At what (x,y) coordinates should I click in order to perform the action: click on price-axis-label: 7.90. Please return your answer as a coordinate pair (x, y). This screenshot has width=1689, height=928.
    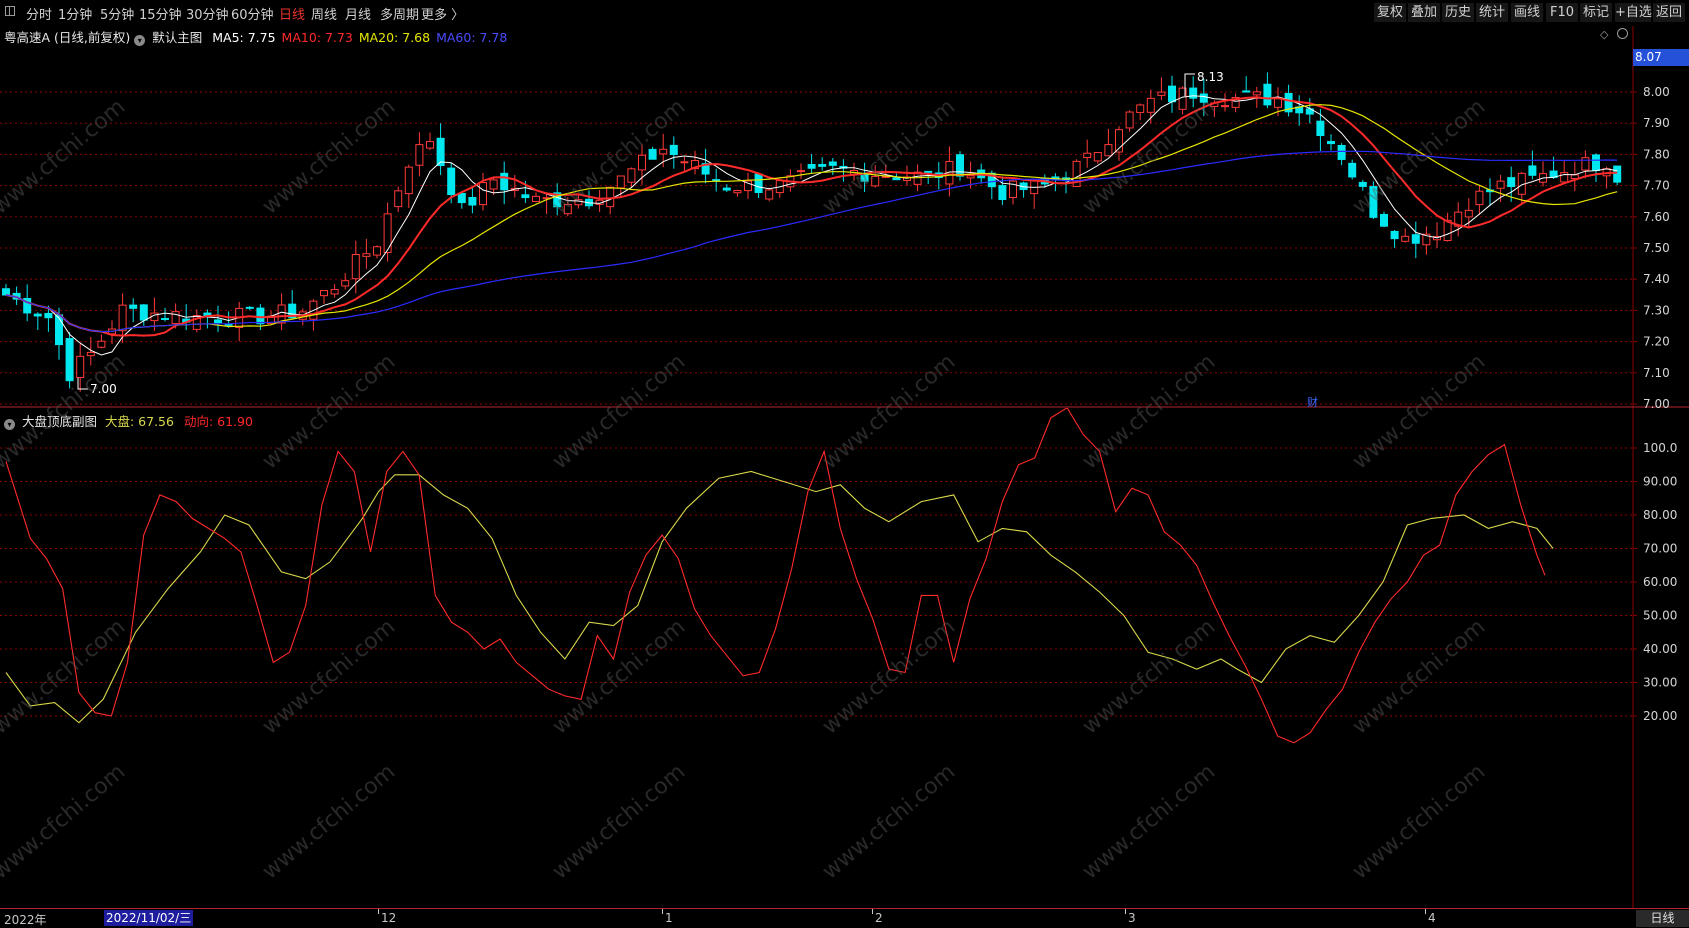
    Looking at the image, I should click on (1656, 123).